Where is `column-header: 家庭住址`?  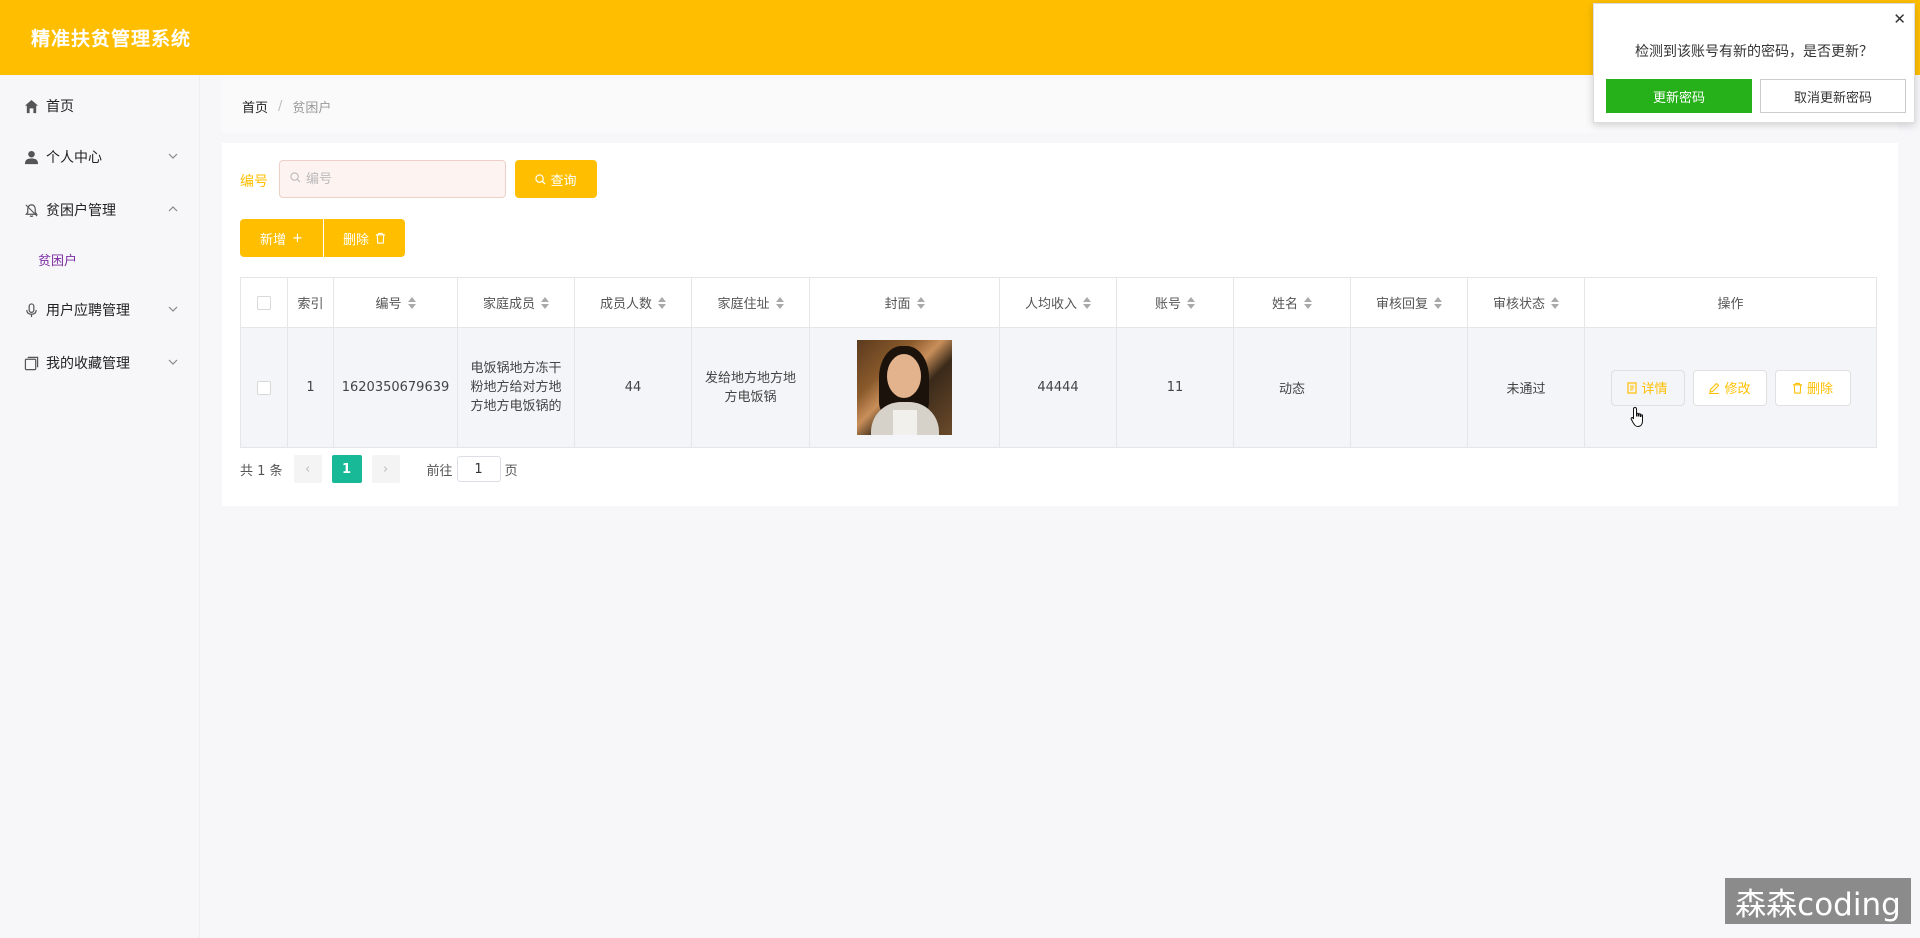
column-header: 家庭住址 is located at coordinates (751, 302).